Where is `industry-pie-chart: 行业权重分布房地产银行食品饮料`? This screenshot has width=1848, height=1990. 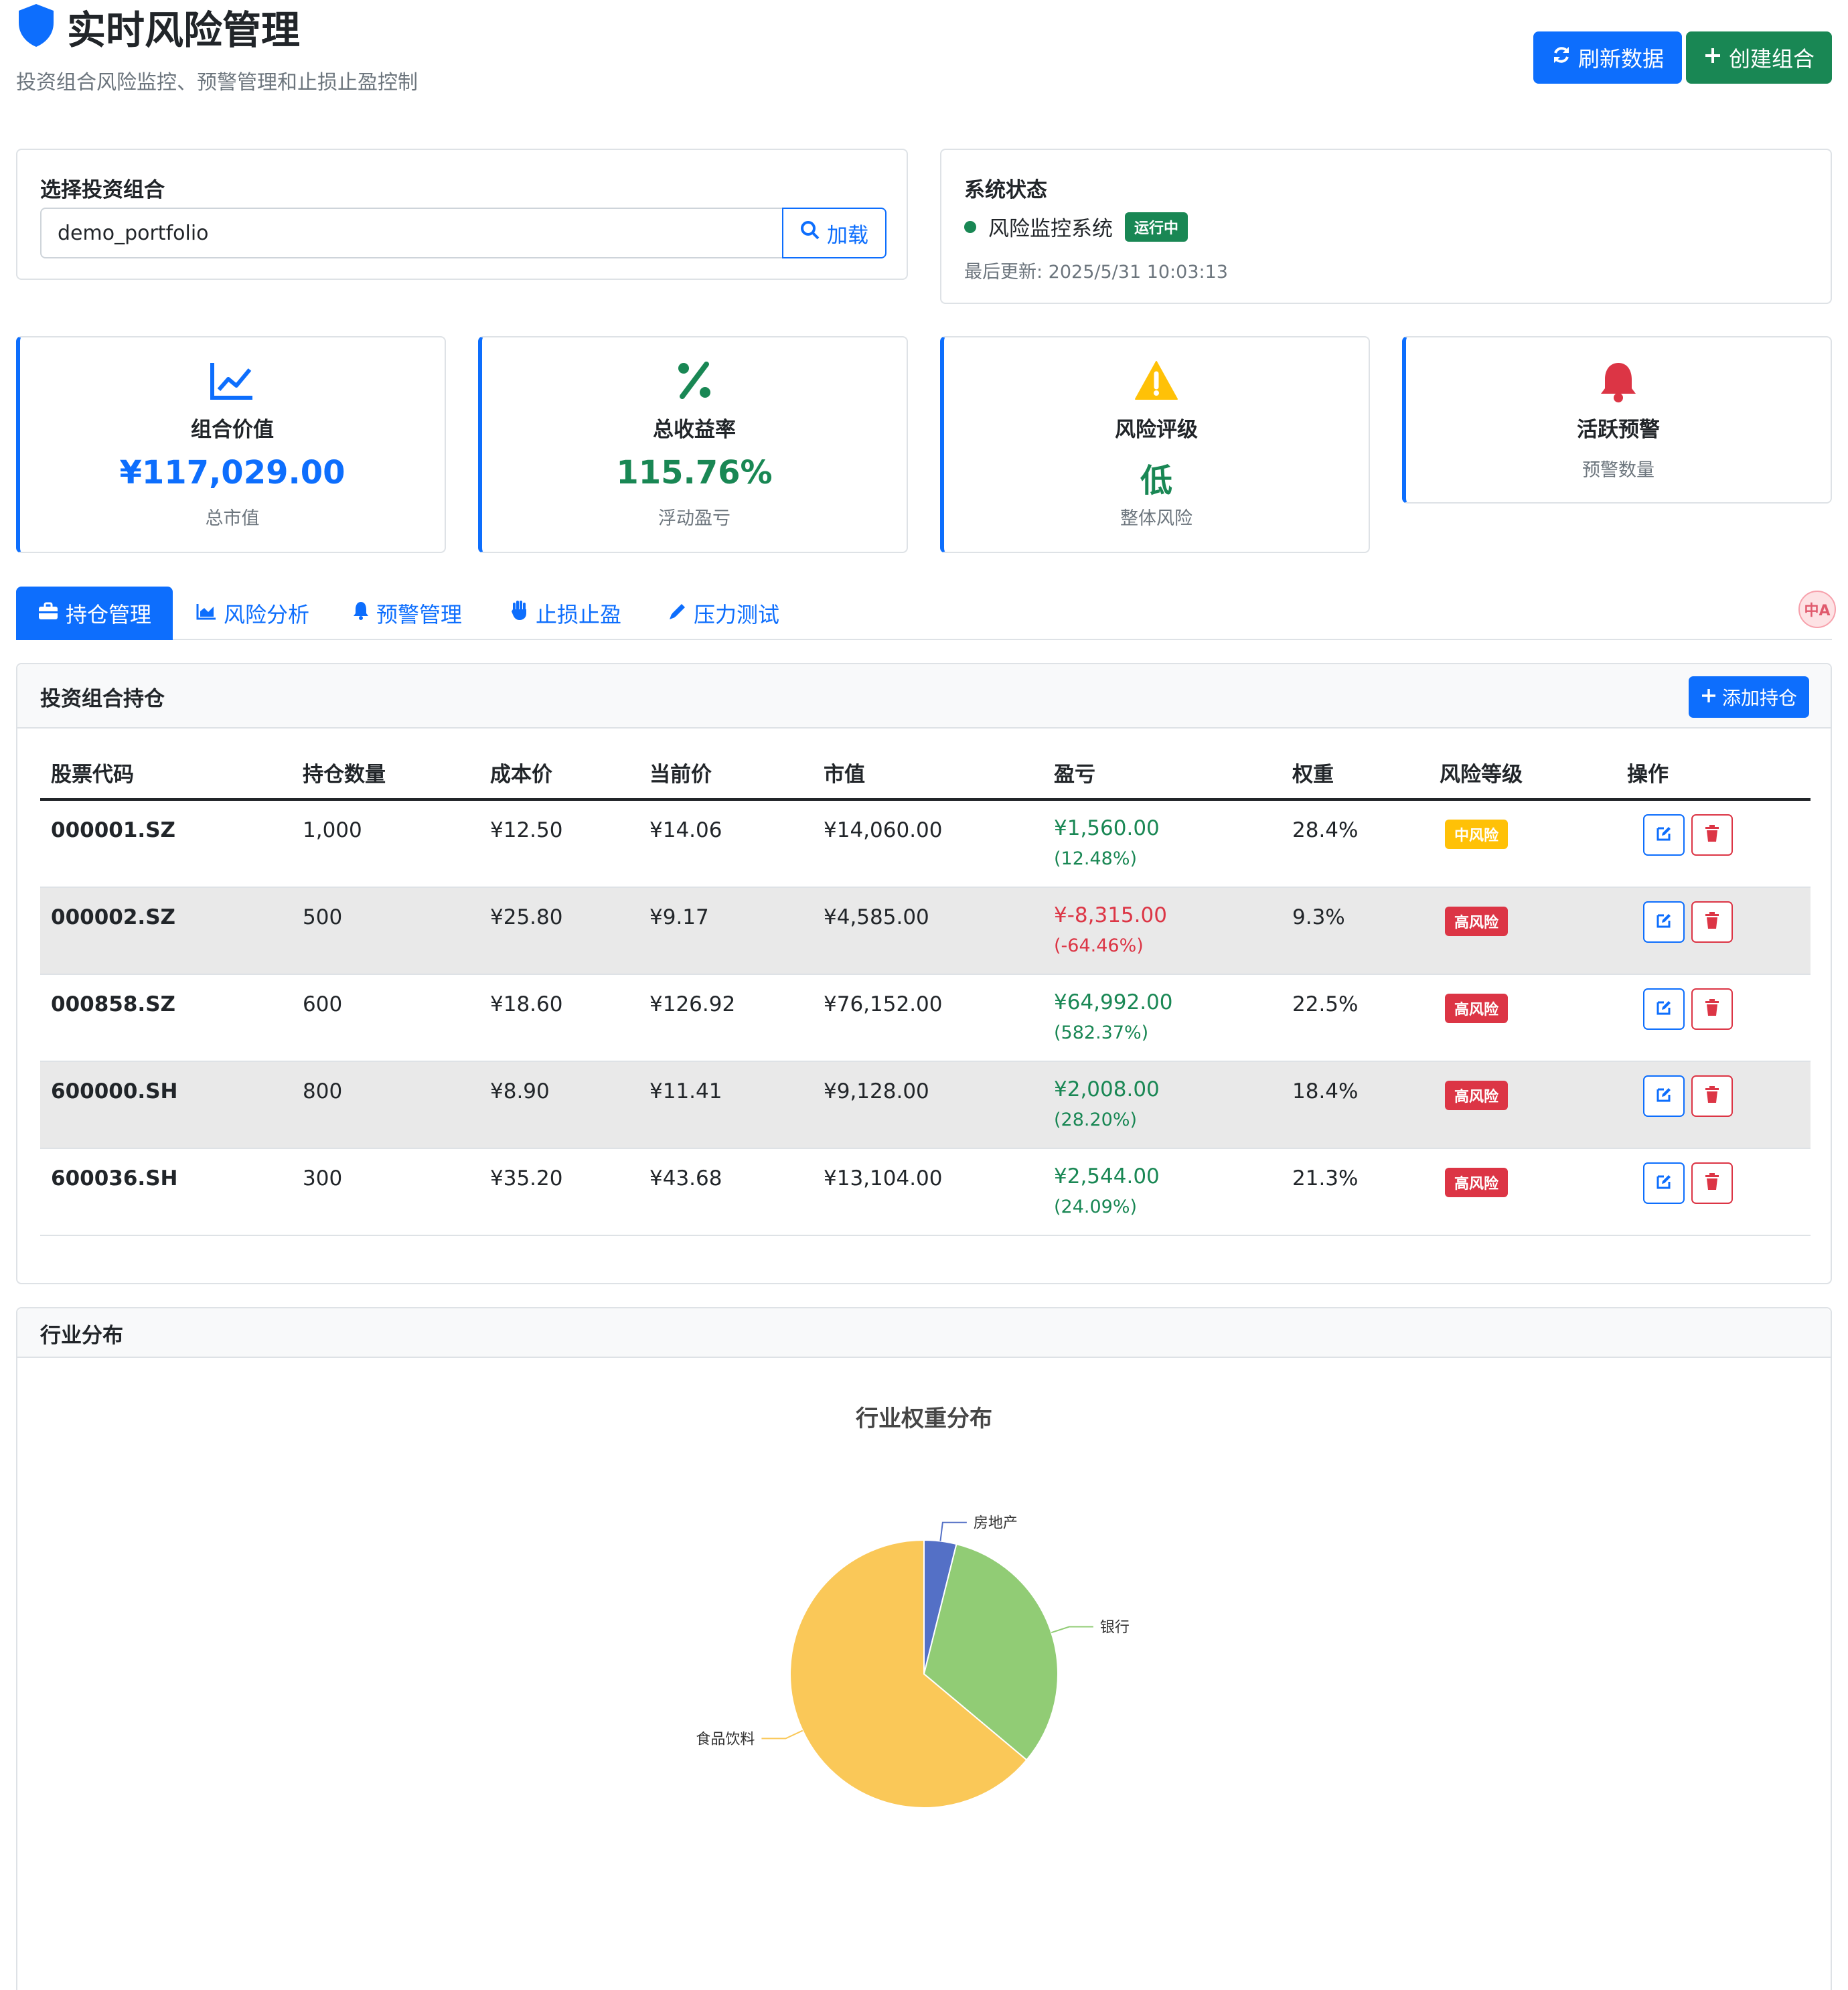 industry-pie-chart: 行业权重分布房地产银行食品饮料 is located at coordinates (913, 1607).